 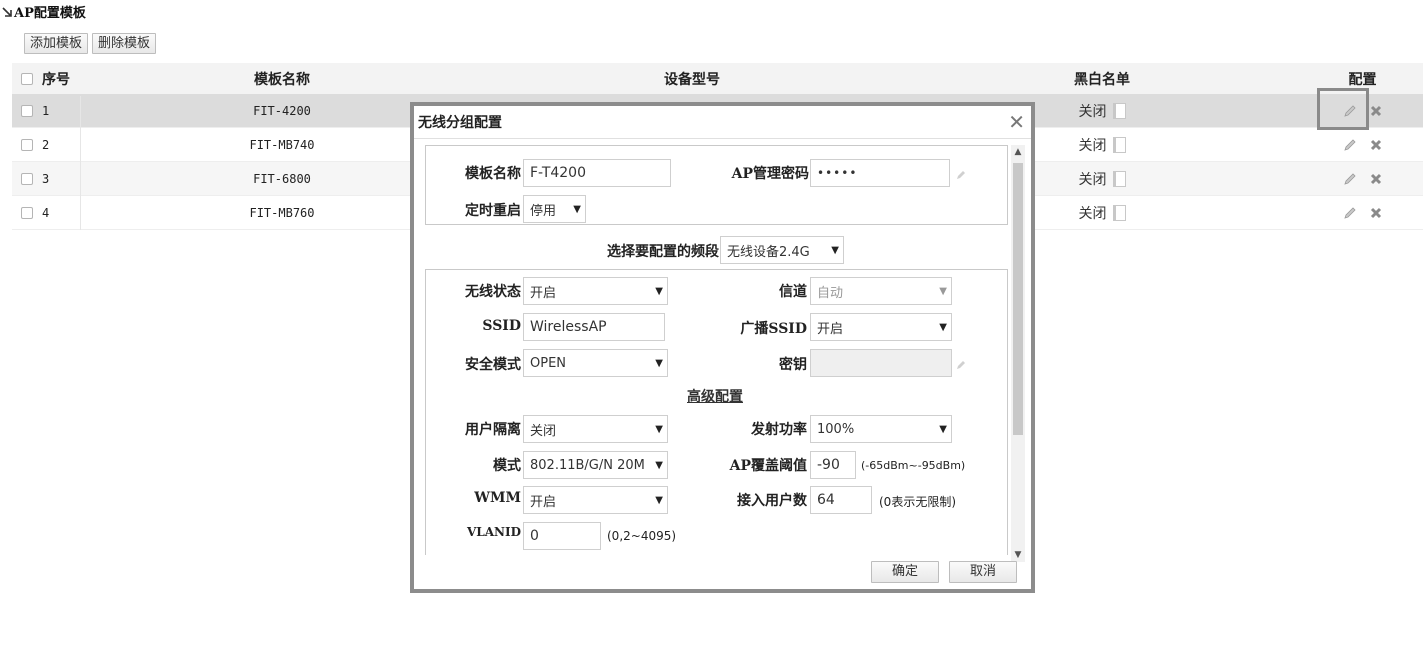 I want to click on scroll-down-icon: ▼, so click(x=1018, y=555).